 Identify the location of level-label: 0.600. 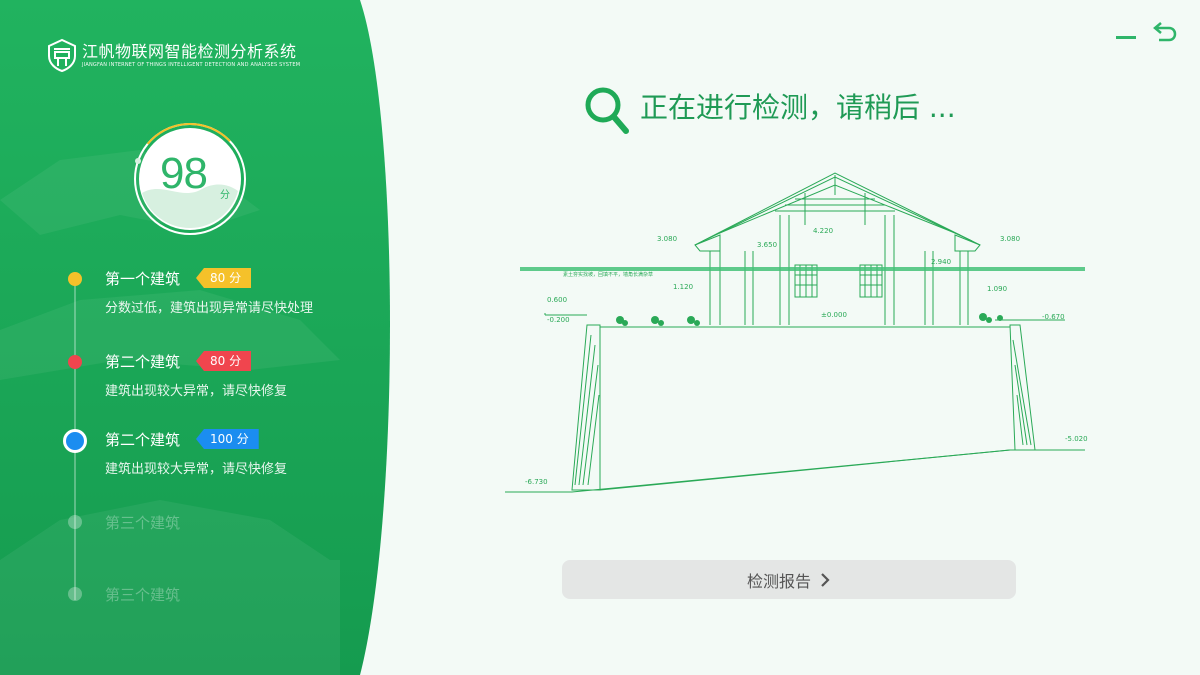
(557, 300).